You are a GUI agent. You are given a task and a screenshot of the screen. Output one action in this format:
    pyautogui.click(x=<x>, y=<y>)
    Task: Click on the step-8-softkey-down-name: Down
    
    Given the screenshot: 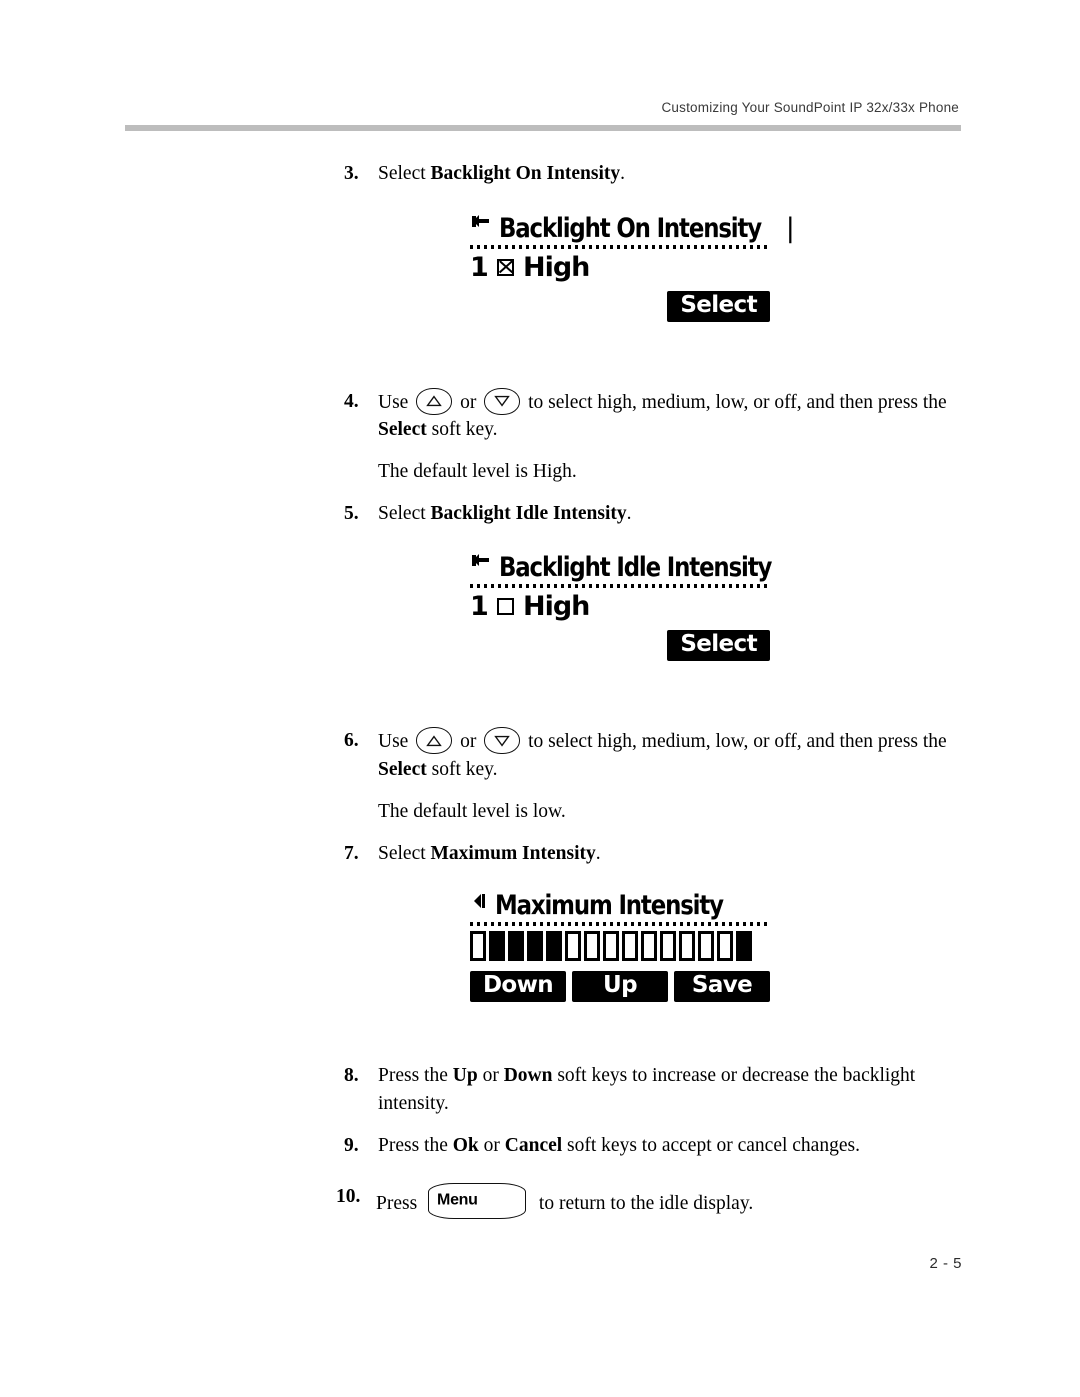 What is the action you would take?
    pyautogui.click(x=528, y=1076)
    